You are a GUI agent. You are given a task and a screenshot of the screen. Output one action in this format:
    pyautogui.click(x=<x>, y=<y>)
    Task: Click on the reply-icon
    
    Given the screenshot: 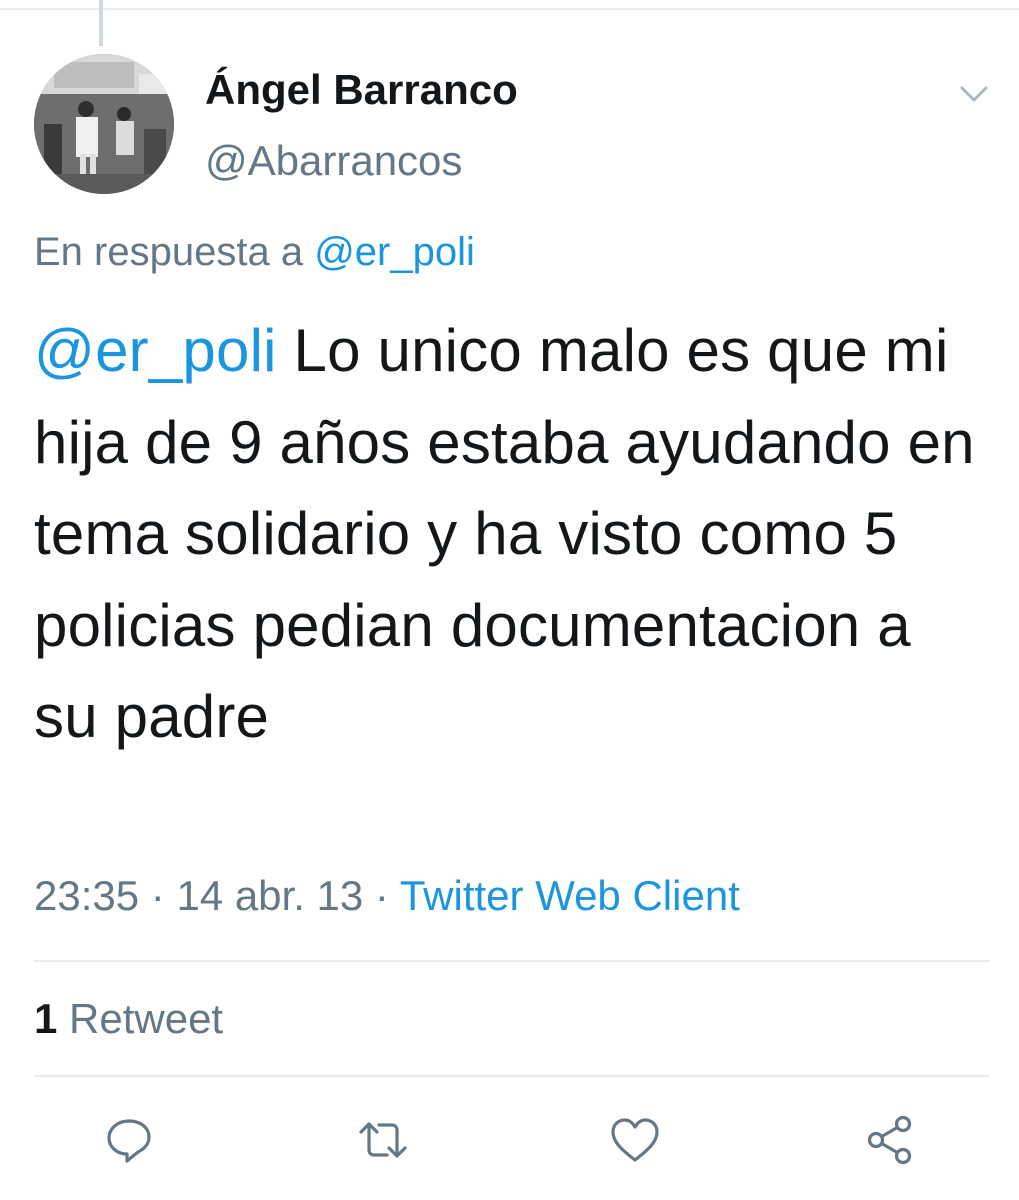 What is the action you would take?
    pyautogui.click(x=129, y=1140)
    